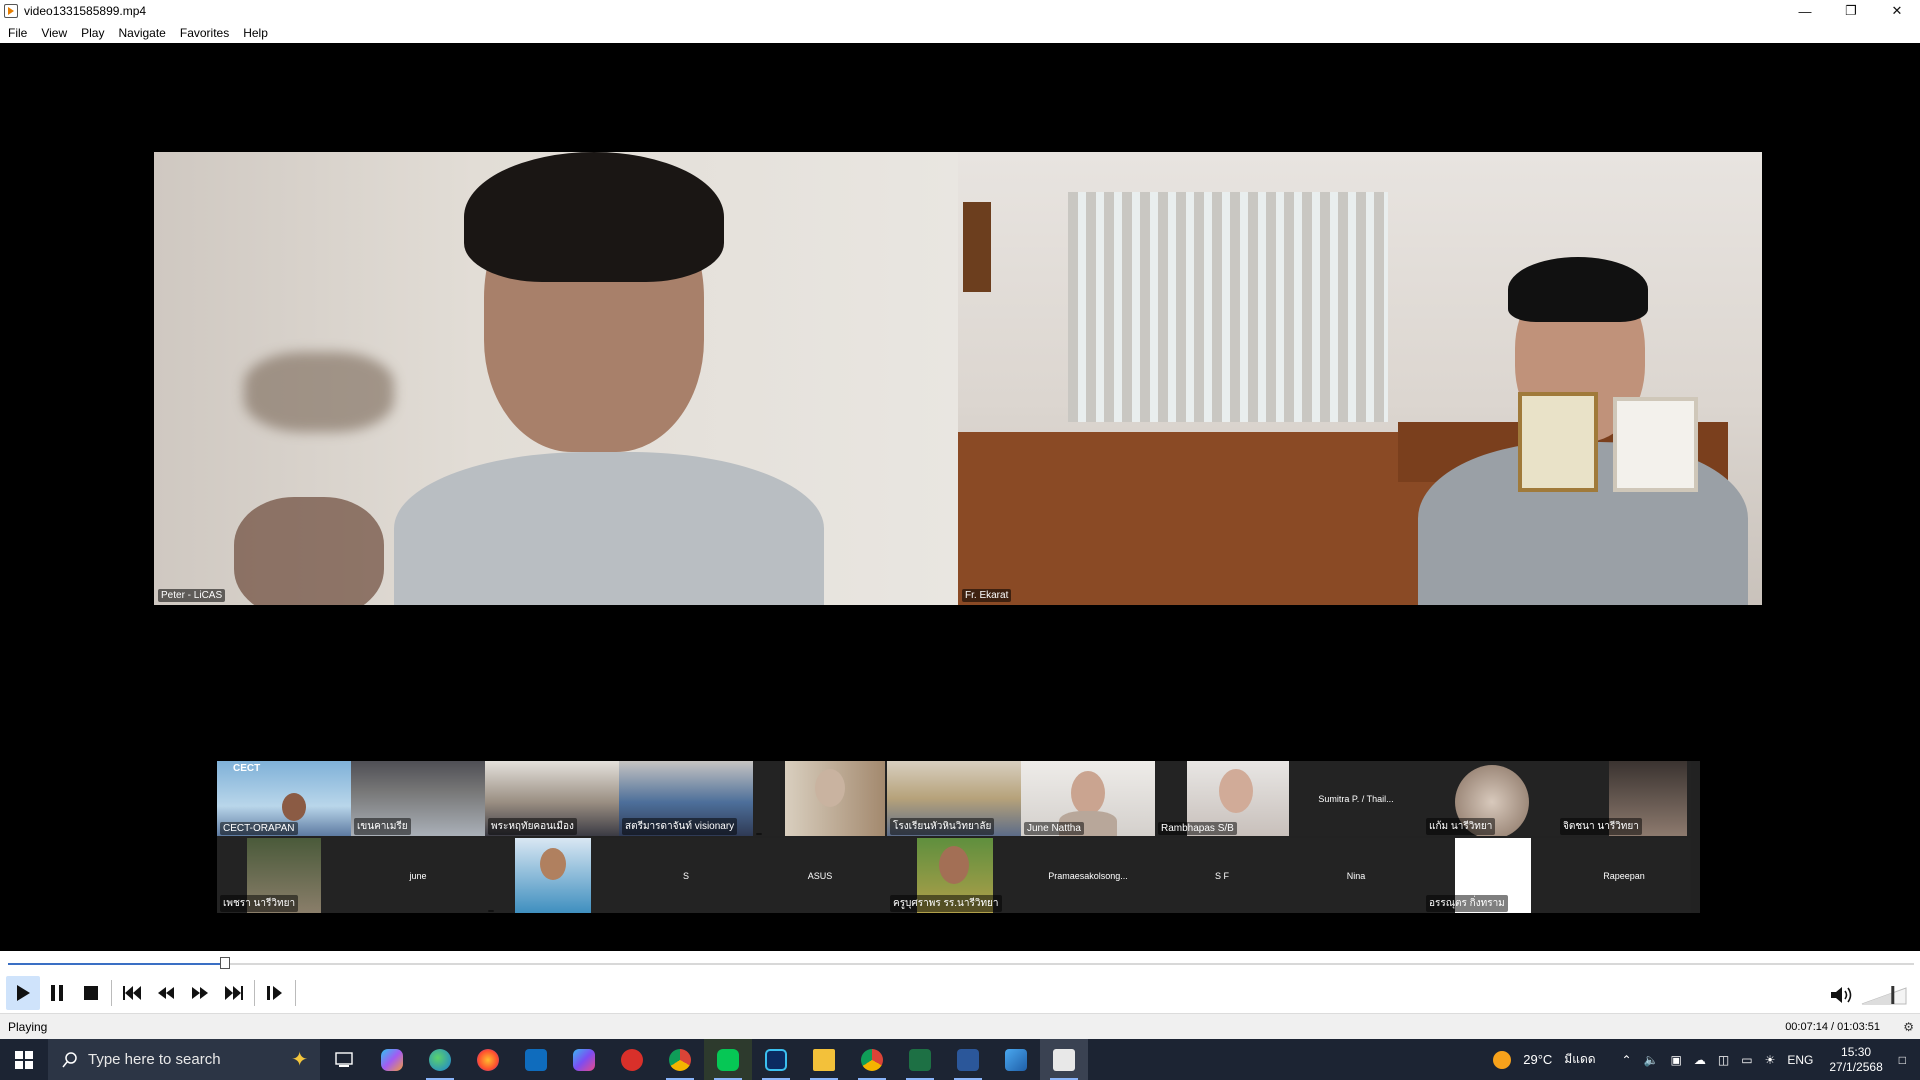  Describe the element at coordinates (552, 798) in the screenshot. I see `participant-tile: พระหฤทัยคอนเมือง` at that location.